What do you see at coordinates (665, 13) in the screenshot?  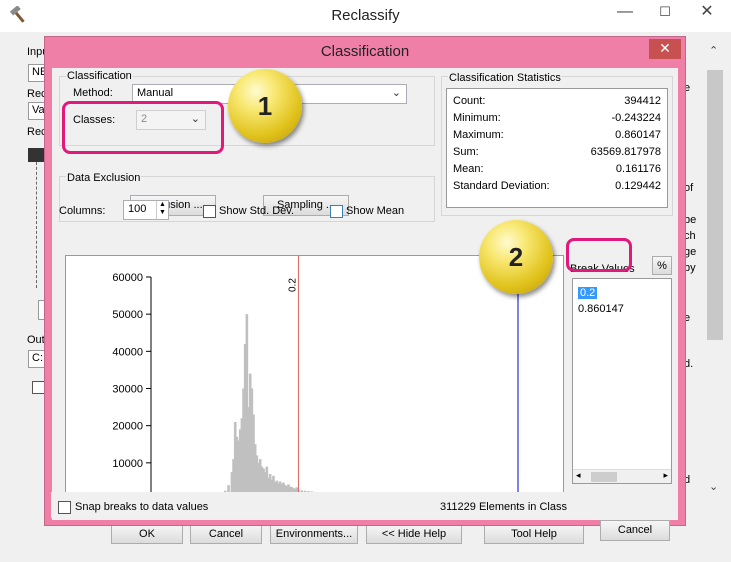 I see `maximize-button: ☐` at bounding box center [665, 13].